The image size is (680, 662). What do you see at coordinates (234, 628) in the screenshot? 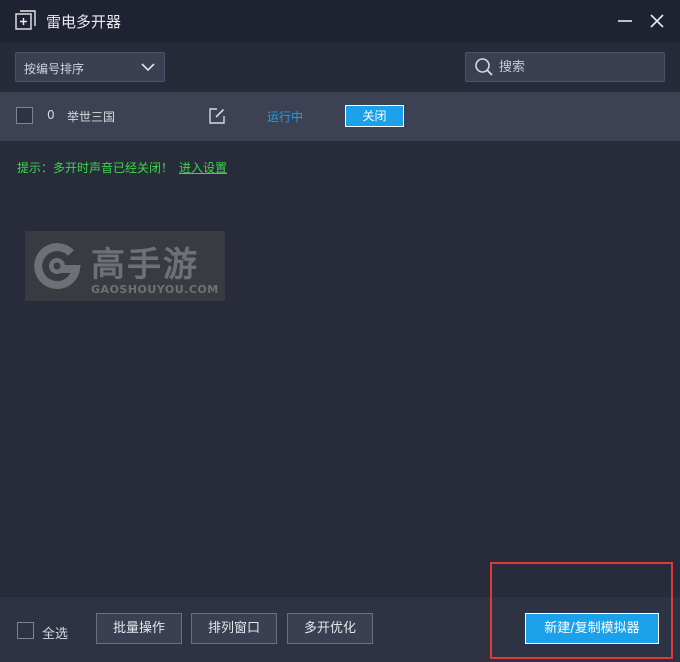
I see `arrange-windows-button: 排列窗口` at bounding box center [234, 628].